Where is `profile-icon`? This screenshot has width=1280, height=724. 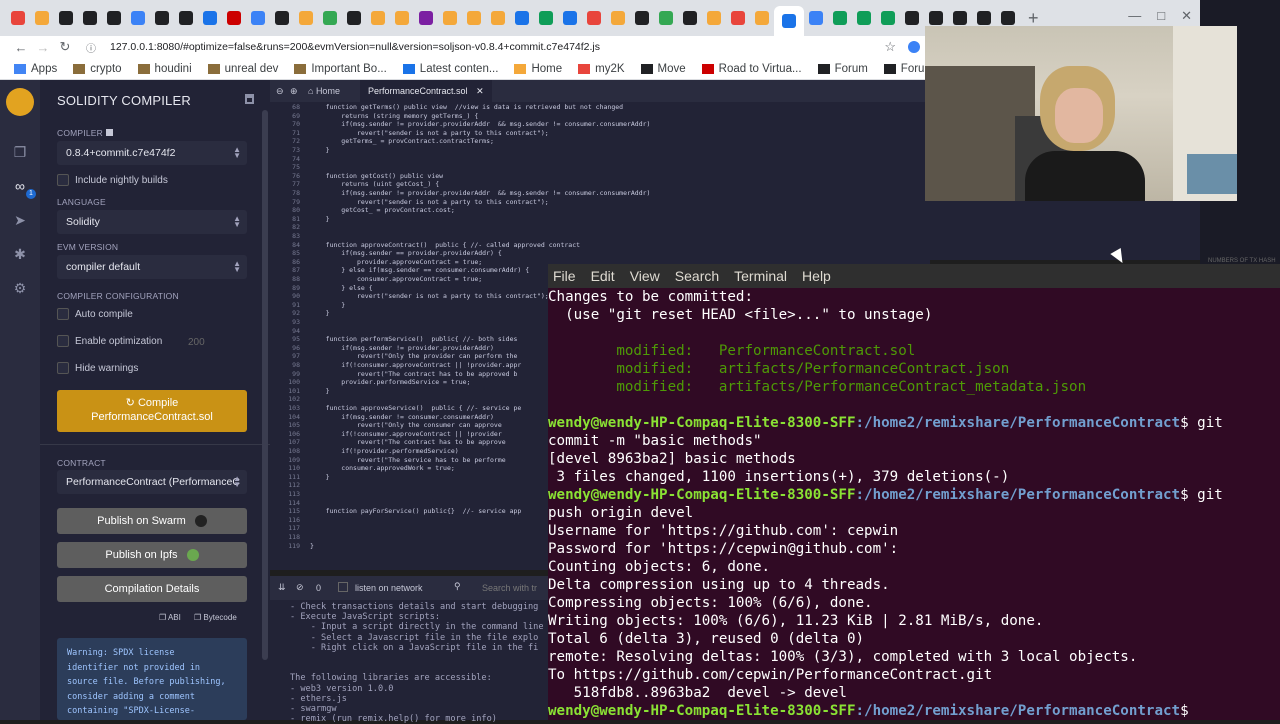 profile-icon is located at coordinates (914, 47).